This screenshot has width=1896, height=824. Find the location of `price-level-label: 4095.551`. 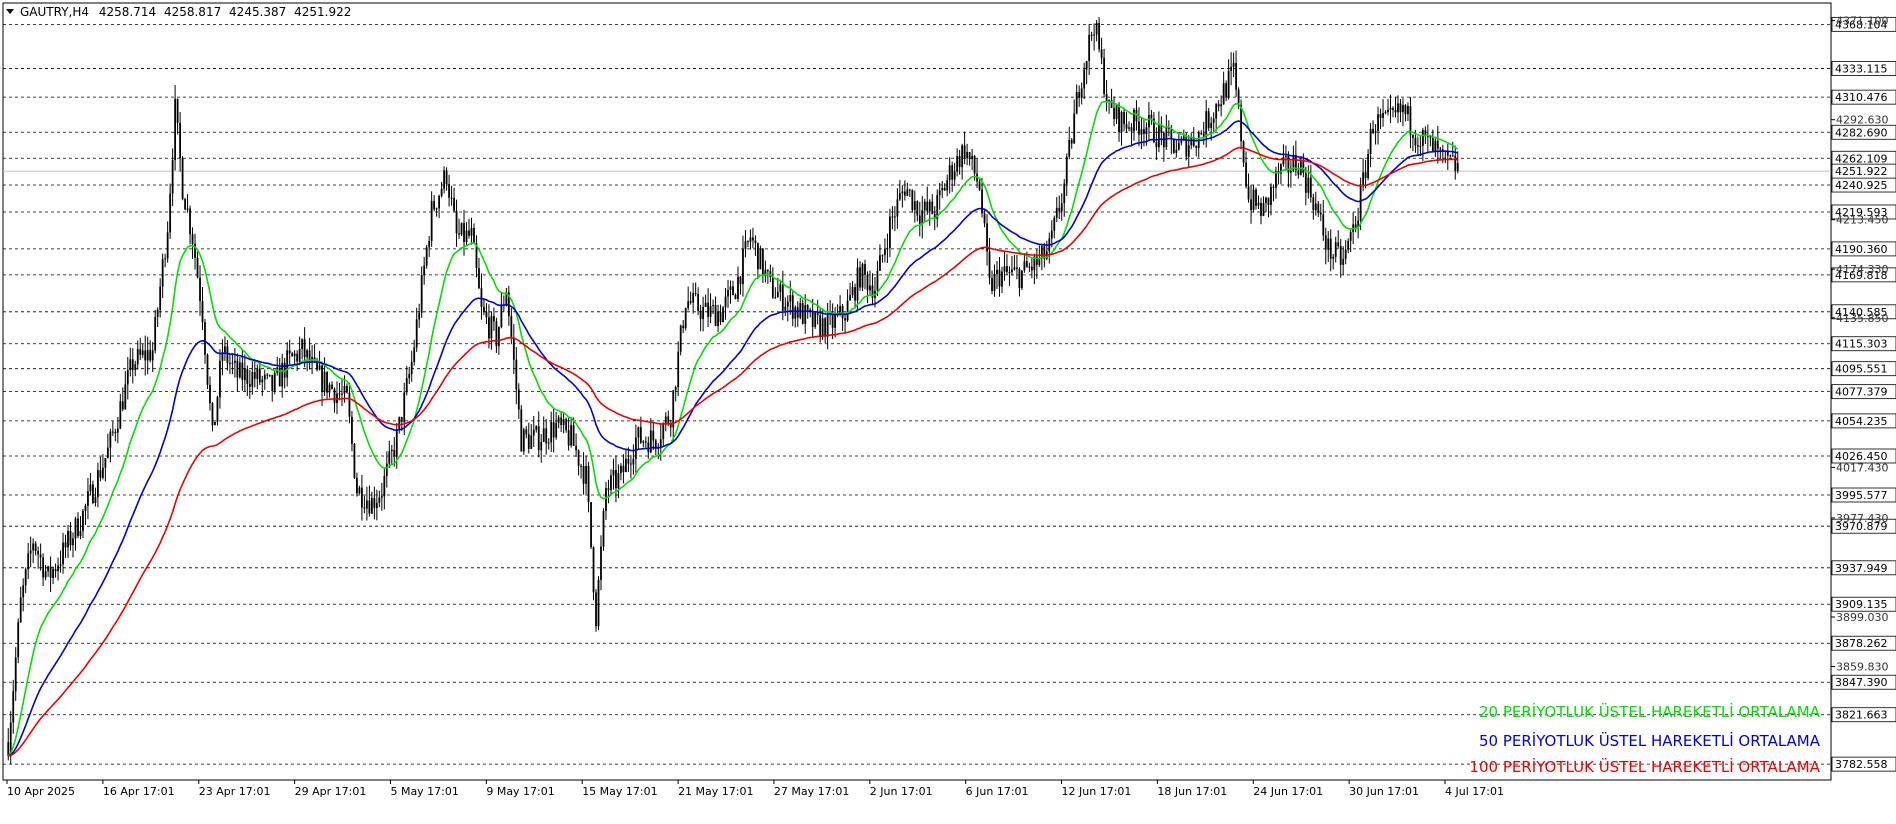

price-level-label: 4095.551 is located at coordinates (1861, 369).